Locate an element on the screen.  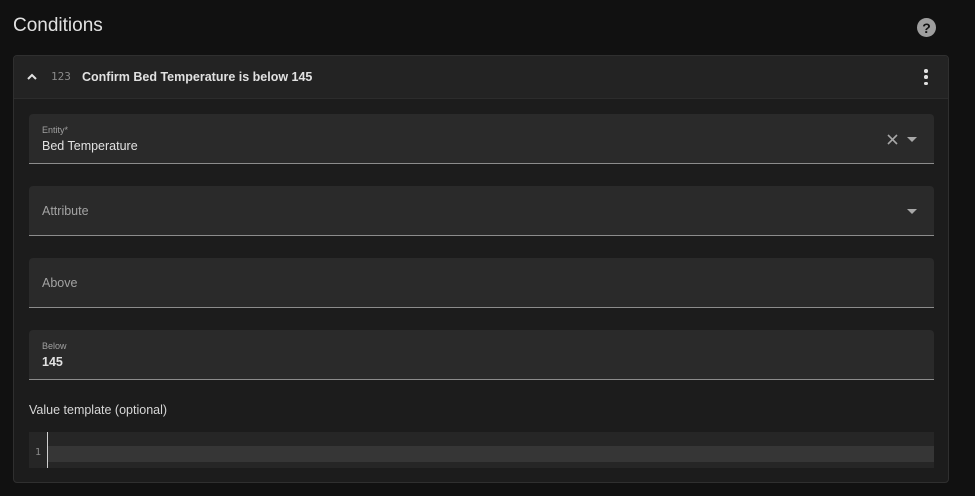
condition-title: Confirm Bed Temperature is below 145 is located at coordinates (197, 77).